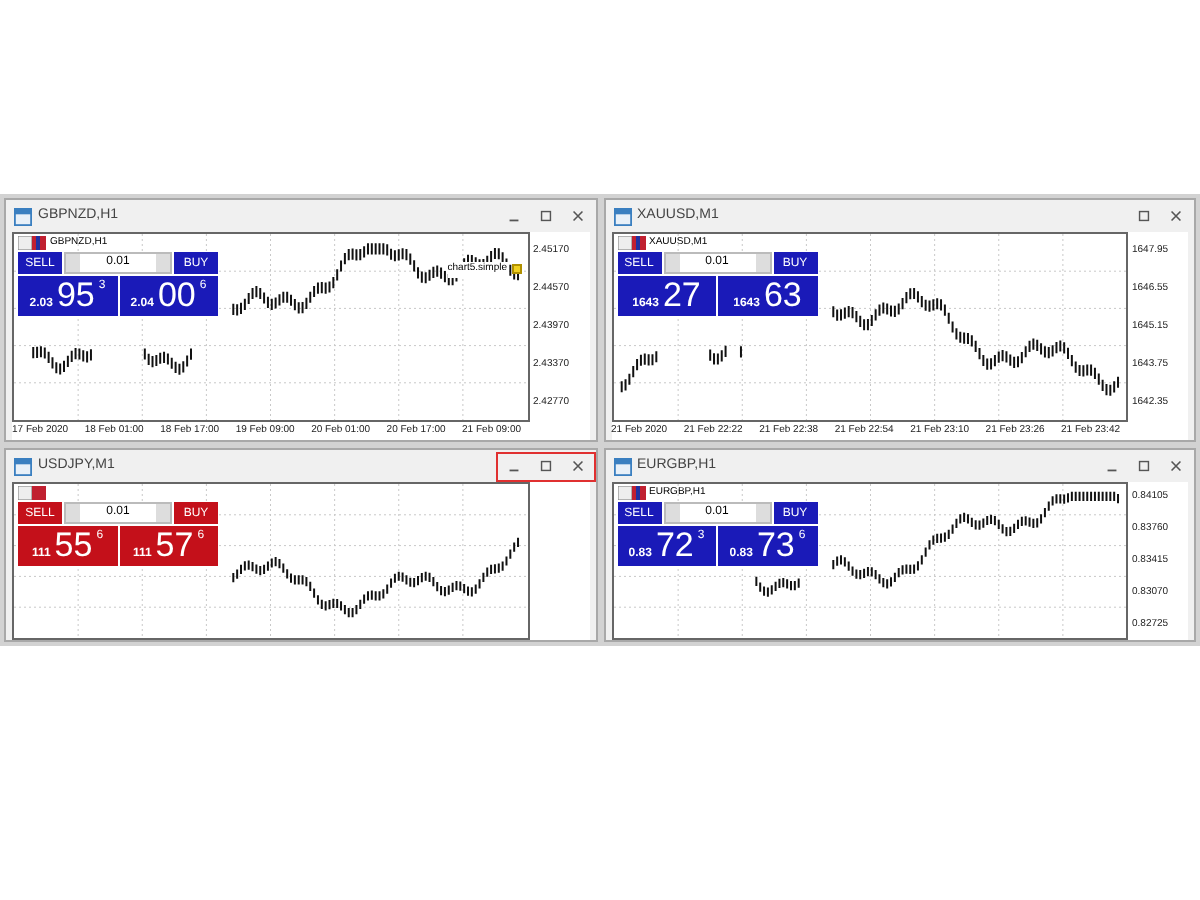 The width and height of the screenshot is (1200, 900). What do you see at coordinates (73, 545) in the screenshot?
I see `price-pips: 55` at bounding box center [73, 545].